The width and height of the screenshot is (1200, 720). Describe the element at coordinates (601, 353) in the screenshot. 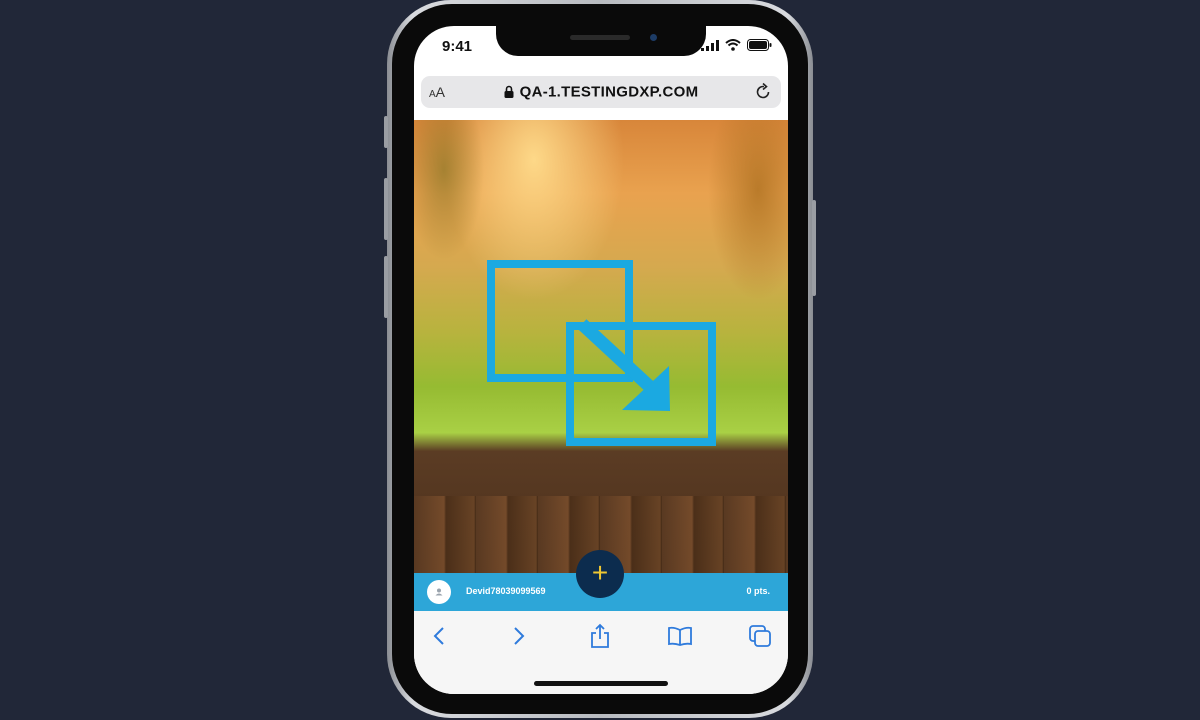

I see `minimize-window-arrow-icon` at that location.